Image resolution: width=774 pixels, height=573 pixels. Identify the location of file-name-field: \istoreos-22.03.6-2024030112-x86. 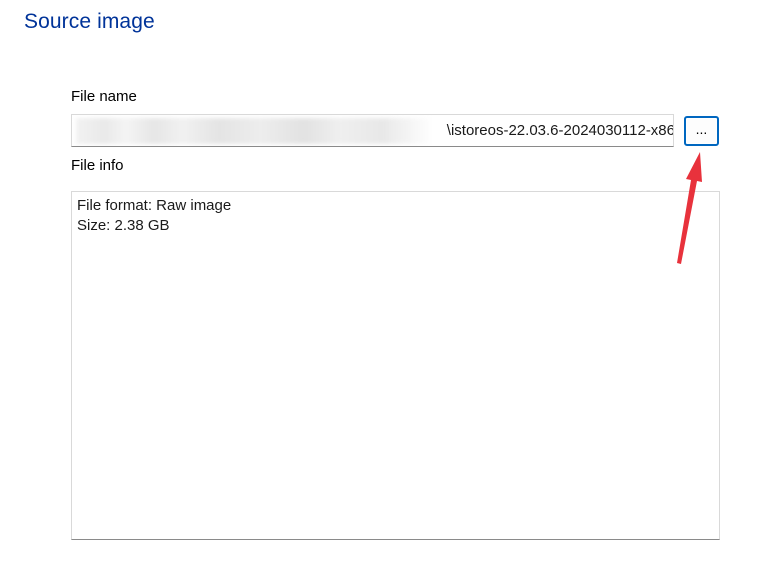
(372, 130).